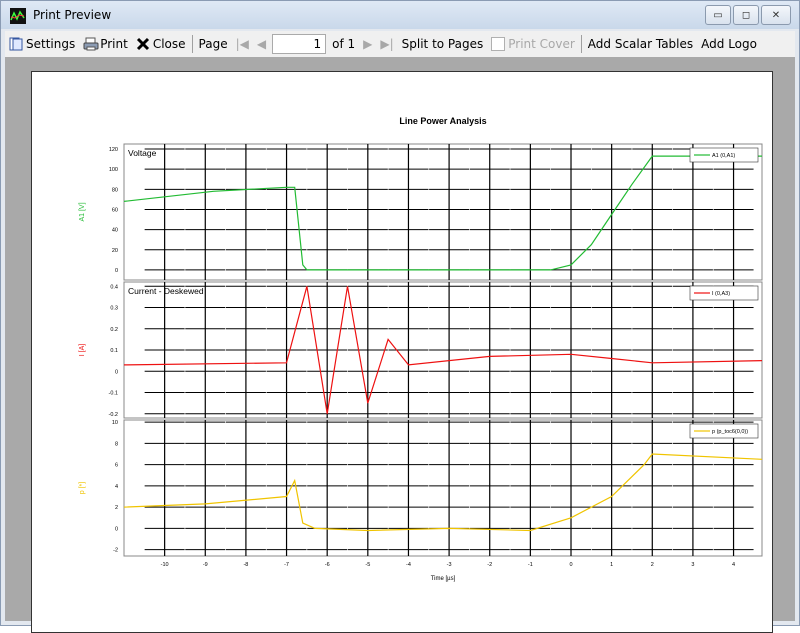 Image resolution: width=800 pixels, height=633 pixels. Describe the element at coordinates (114, 309) in the screenshot. I see `y-tick-label: 0.3` at that location.